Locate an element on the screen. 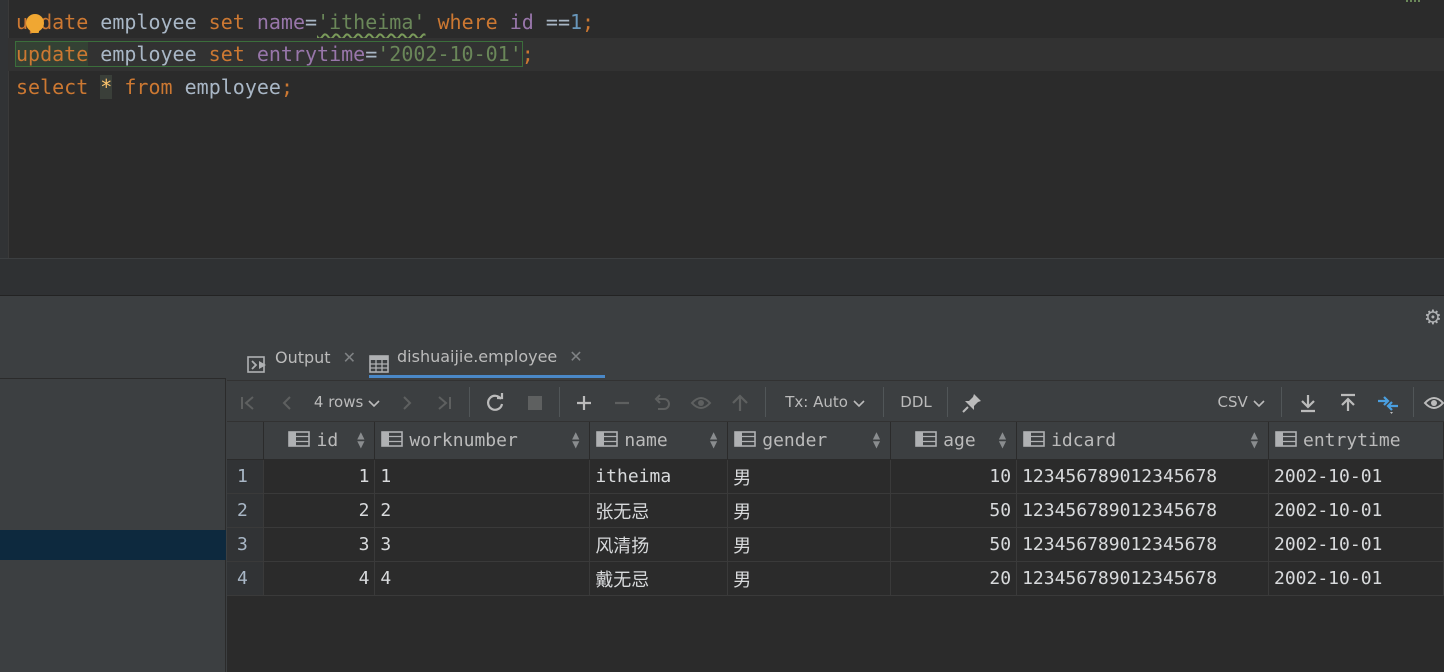 This screenshot has width=1444, height=672. first-page-icon is located at coordinates (248, 402).